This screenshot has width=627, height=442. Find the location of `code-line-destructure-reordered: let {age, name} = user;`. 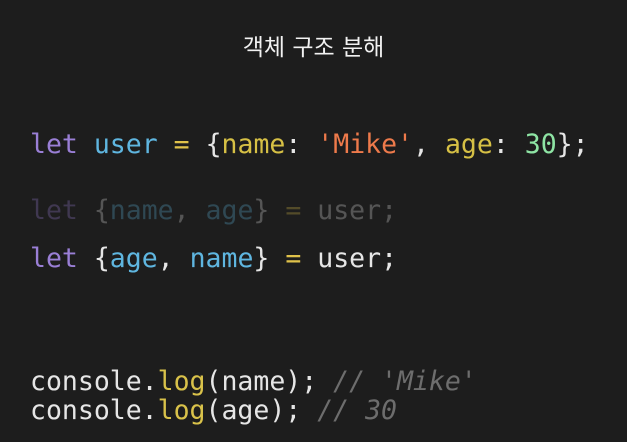

code-line-destructure-reordered: let {age, name} = user; is located at coordinates (213, 259).